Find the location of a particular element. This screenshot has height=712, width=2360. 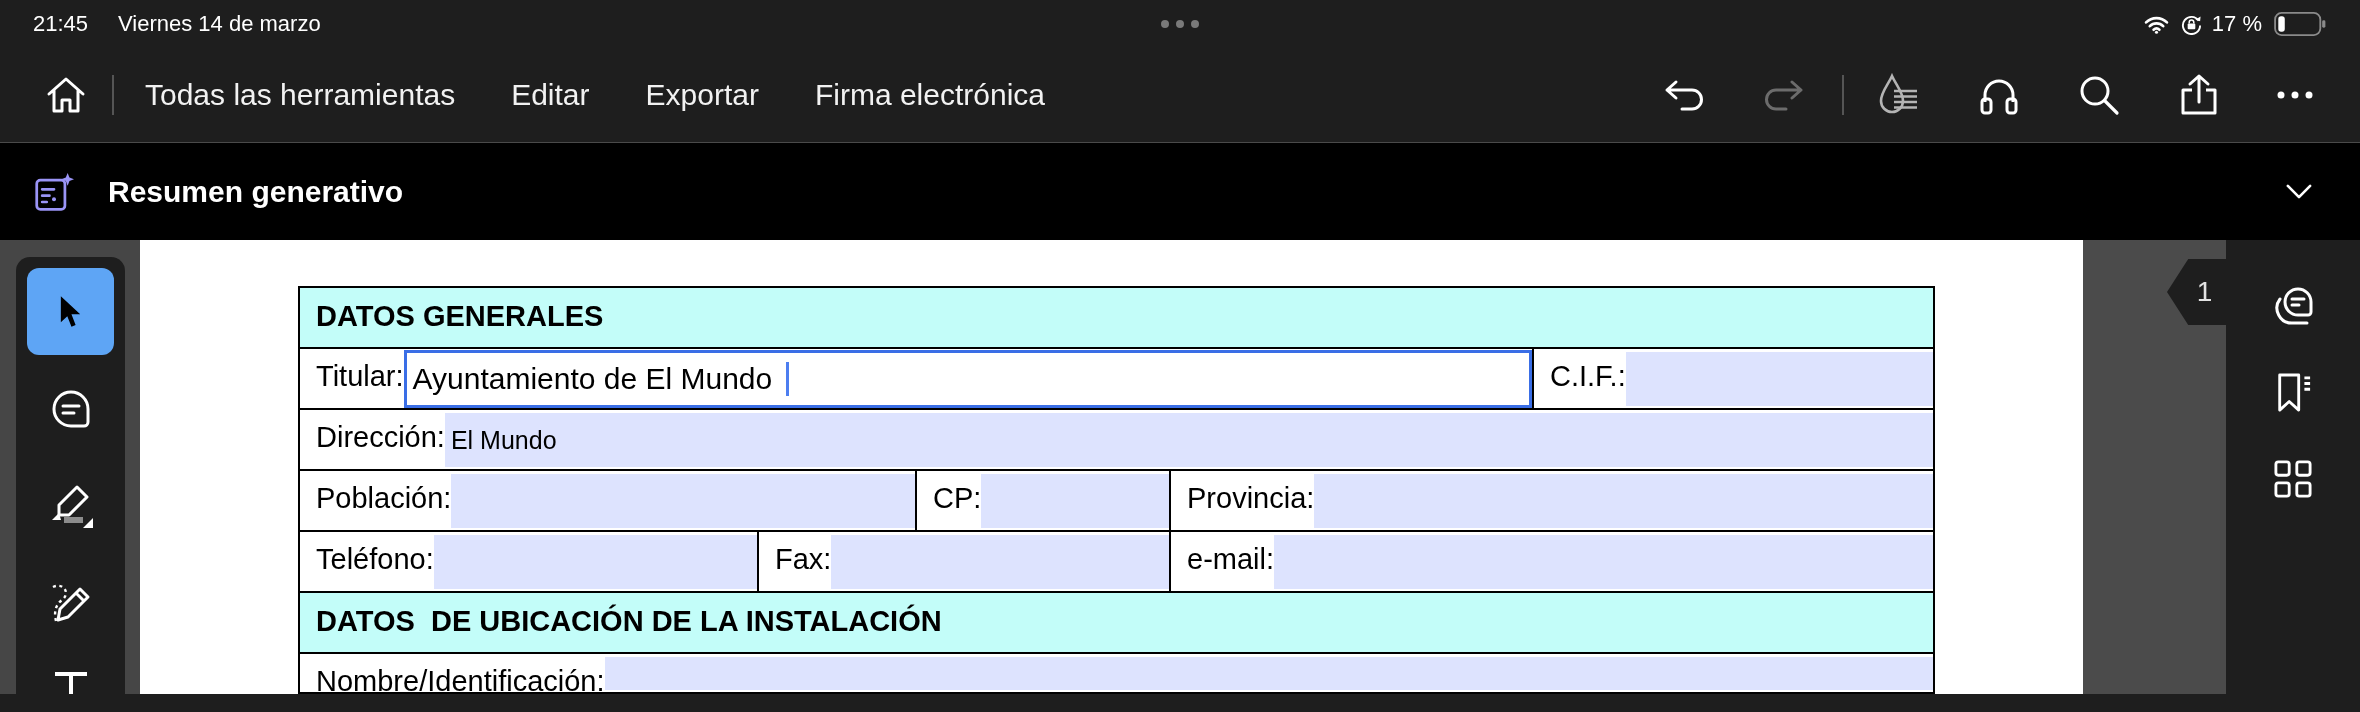

select-tool-button is located at coordinates (70, 311).